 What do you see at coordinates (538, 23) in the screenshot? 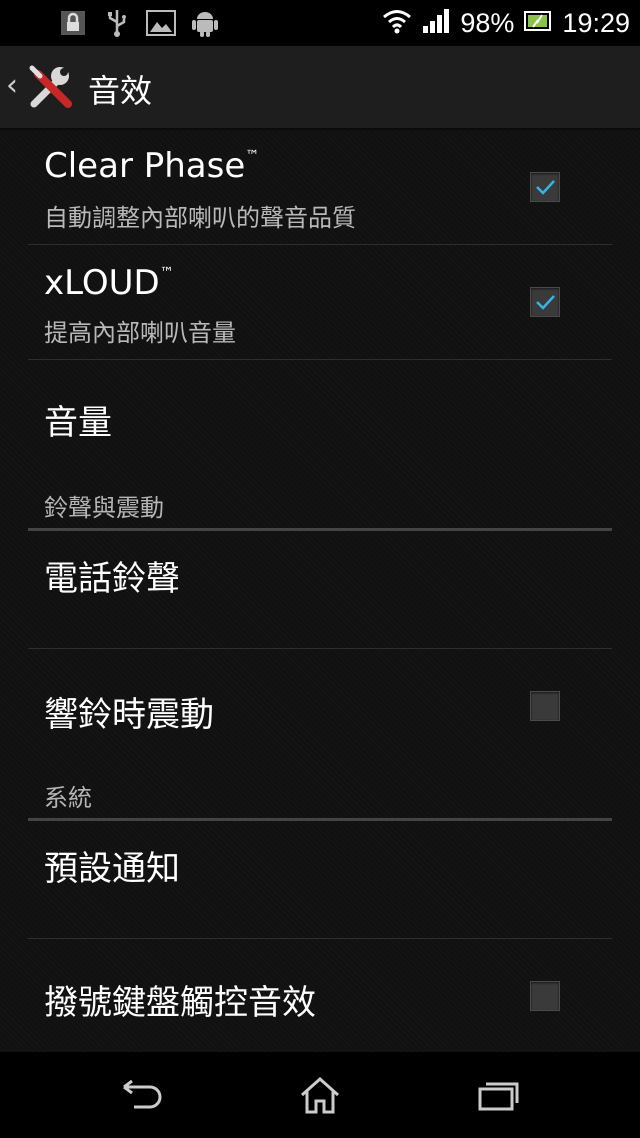
I see `battery-icon` at bounding box center [538, 23].